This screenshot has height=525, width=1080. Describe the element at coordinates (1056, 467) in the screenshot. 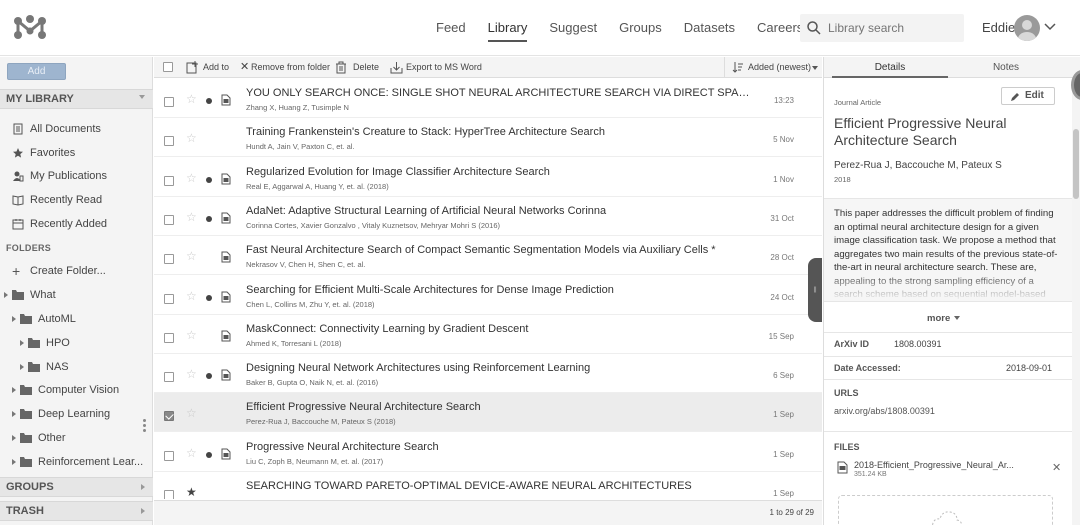

I see `remove-file-icon: ✕` at that location.